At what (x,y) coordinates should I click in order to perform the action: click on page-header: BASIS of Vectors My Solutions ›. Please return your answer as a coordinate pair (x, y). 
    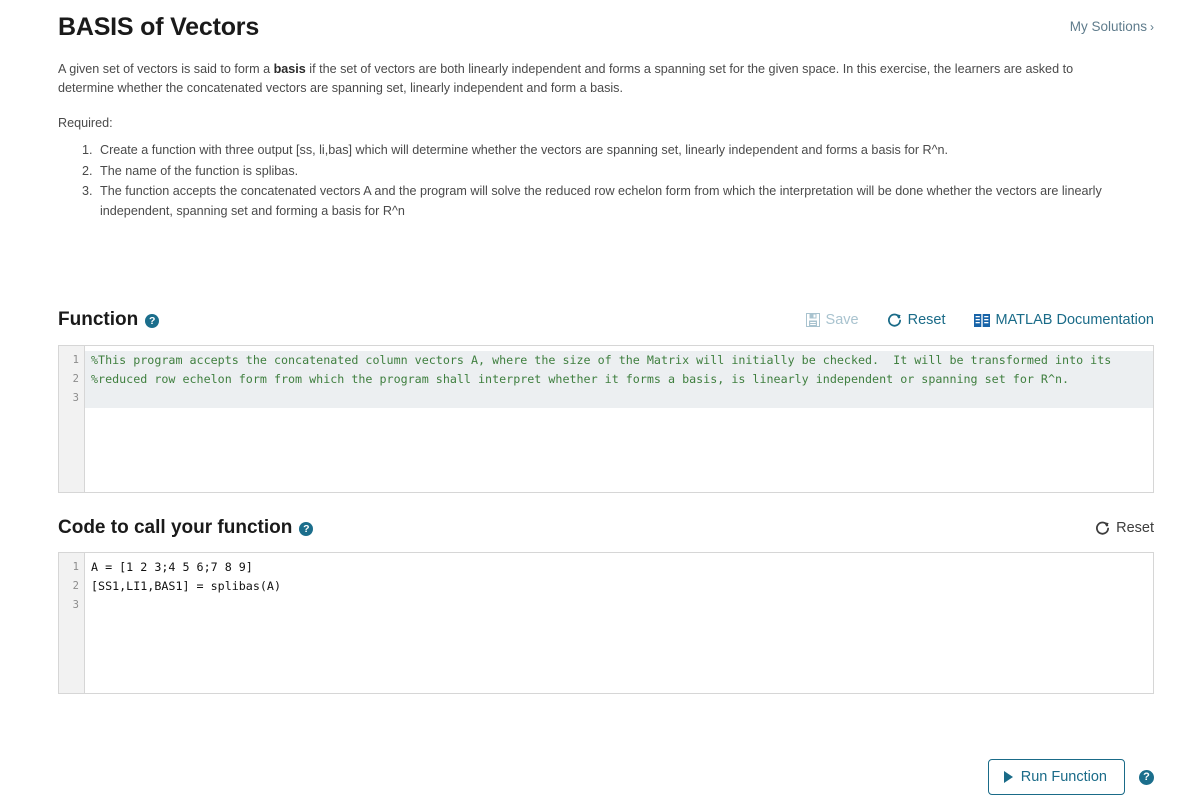
    Looking at the image, I should click on (600, 22).